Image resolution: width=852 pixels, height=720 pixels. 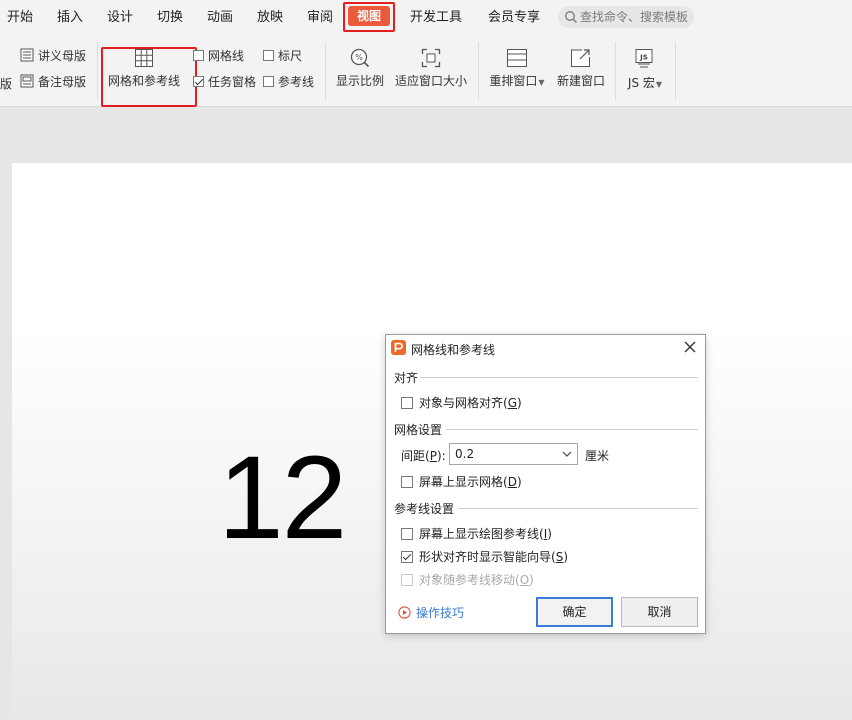 I want to click on tab-review: 审阅, so click(x=320, y=18).